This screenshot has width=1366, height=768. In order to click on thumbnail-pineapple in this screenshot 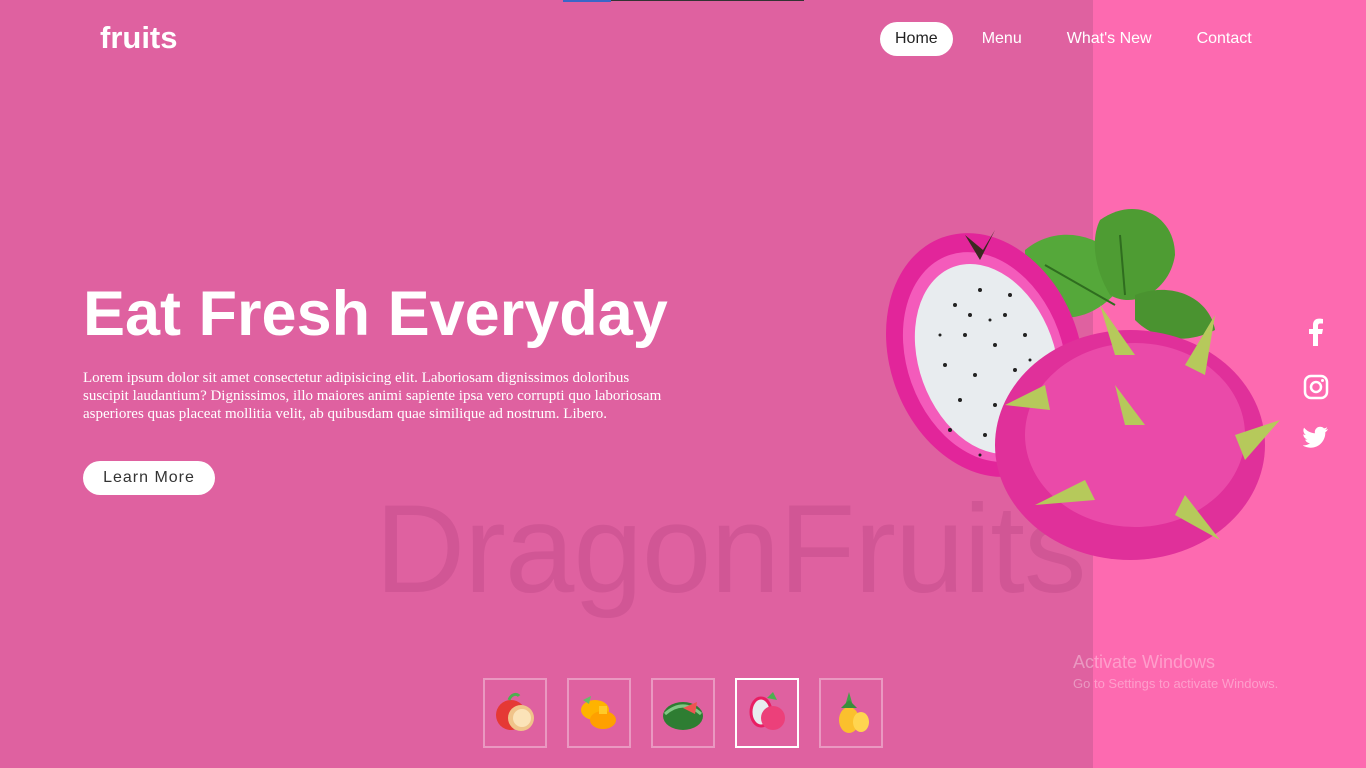, I will do `click(851, 713)`.